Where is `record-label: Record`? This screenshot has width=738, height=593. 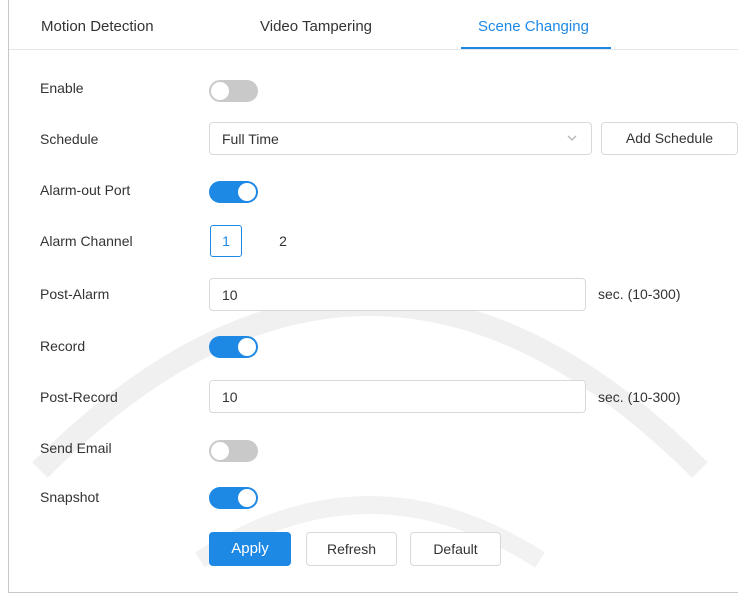
record-label: Record is located at coordinates (63, 346).